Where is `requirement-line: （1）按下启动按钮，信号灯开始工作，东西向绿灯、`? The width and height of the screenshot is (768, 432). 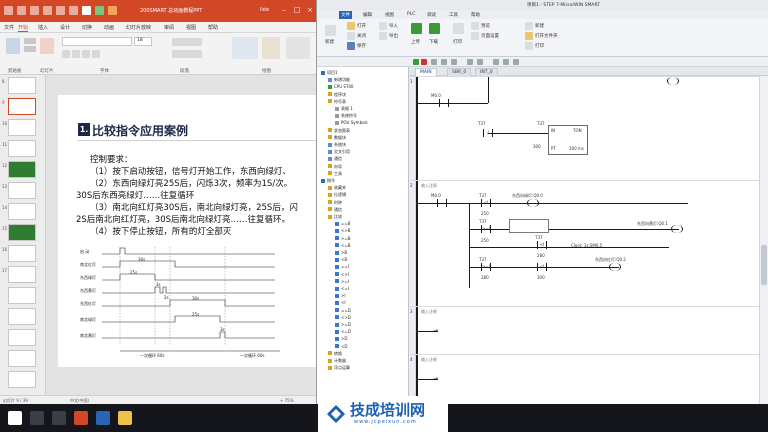 requirement-line: （1）按下启动按钮，信号灯开始工作，东西向绿灯、 is located at coordinates (190, 171).